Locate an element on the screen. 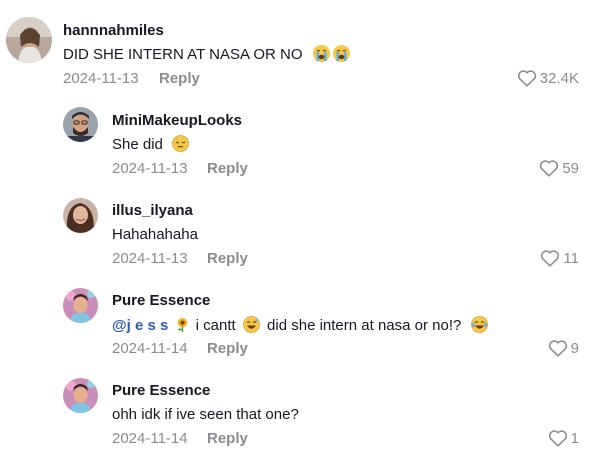 This screenshot has height=467, width=591. comment-text: She did is located at coordinates (150, 144).